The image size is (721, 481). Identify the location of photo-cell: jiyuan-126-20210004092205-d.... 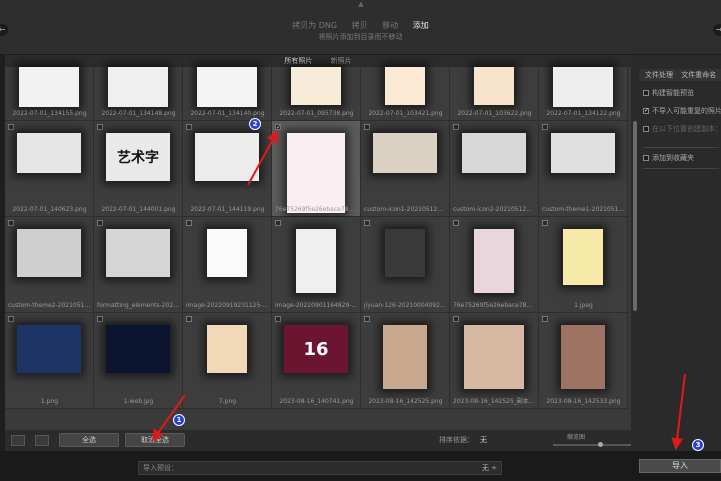
(405, 265).